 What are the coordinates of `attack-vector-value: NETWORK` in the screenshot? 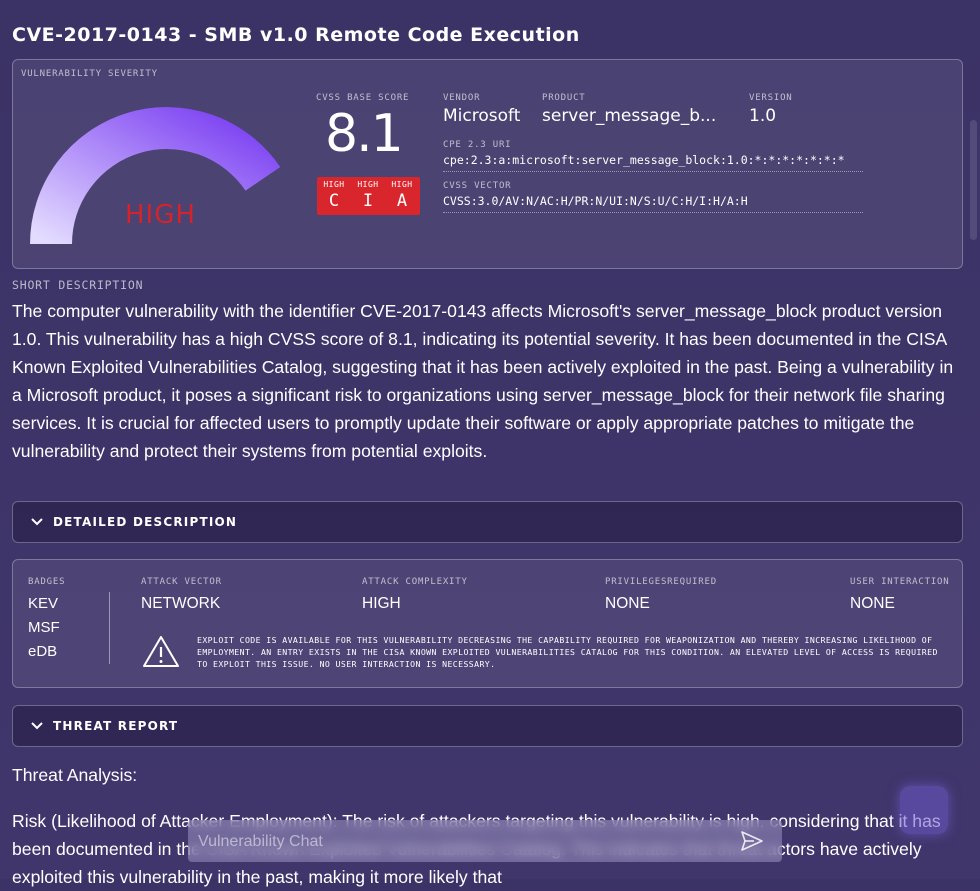 It's located at (181, 603).